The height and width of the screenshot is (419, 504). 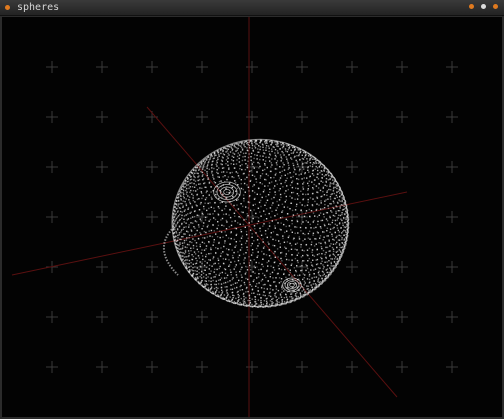 I want to click on sphere-pole-bottom, so click(x=292, y=285).